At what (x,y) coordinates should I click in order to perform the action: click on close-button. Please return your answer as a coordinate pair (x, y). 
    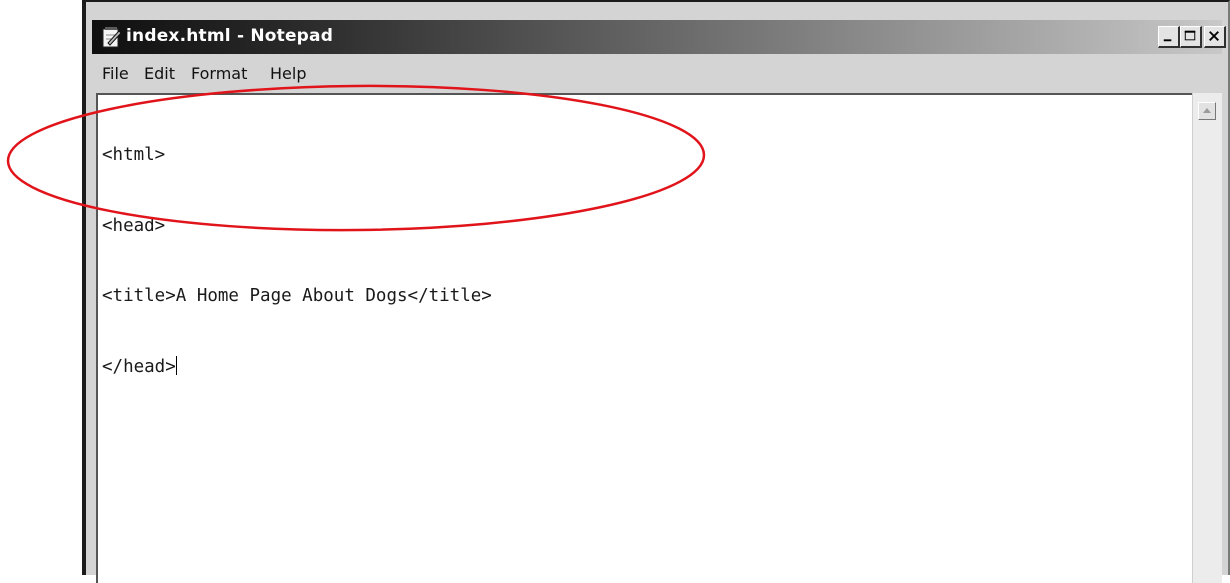
    Looking at the image, I should click on (1215, 37).